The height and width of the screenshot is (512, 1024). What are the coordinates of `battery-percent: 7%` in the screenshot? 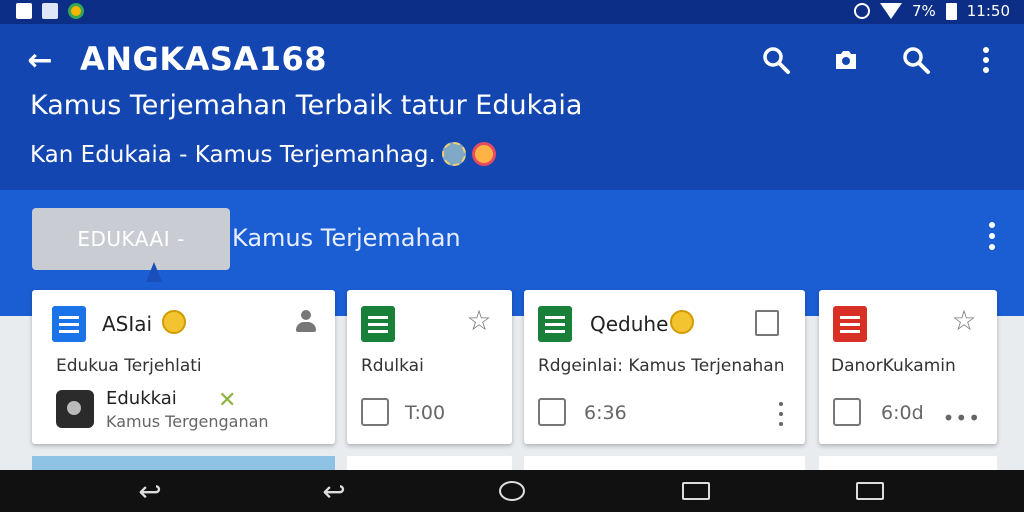 It's located at (923, 11).